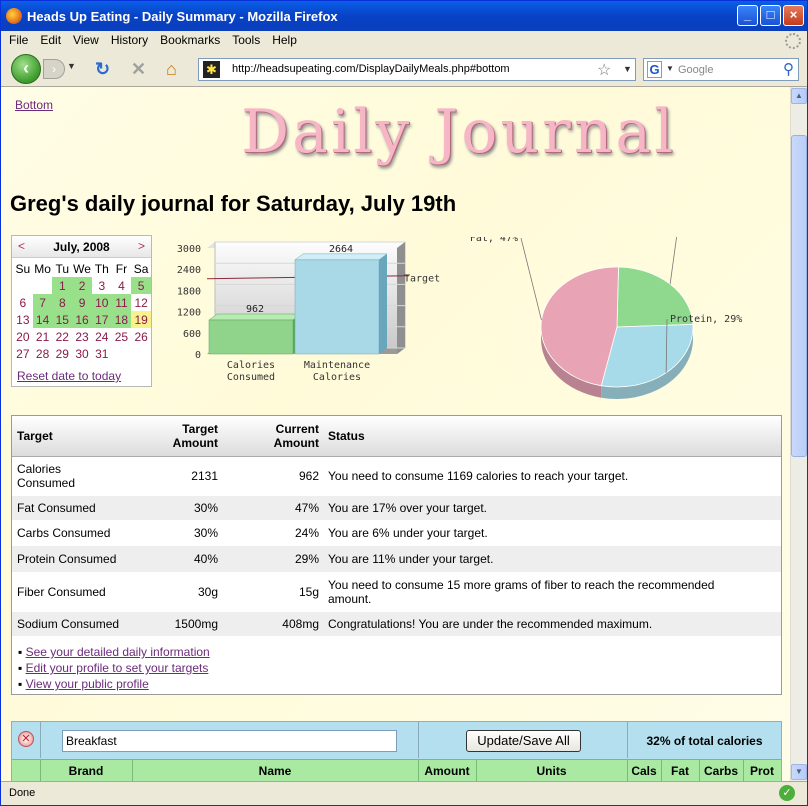  I want to click on delete-meal-icon: ✕, so click(26, 739).